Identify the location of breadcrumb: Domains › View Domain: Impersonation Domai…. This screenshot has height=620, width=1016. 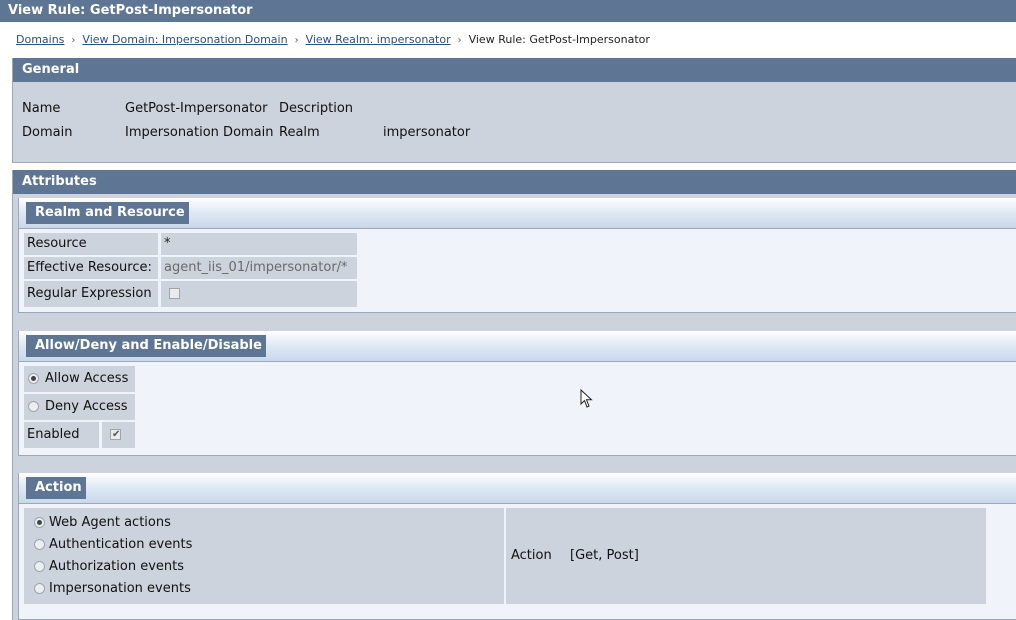
(333, 40).